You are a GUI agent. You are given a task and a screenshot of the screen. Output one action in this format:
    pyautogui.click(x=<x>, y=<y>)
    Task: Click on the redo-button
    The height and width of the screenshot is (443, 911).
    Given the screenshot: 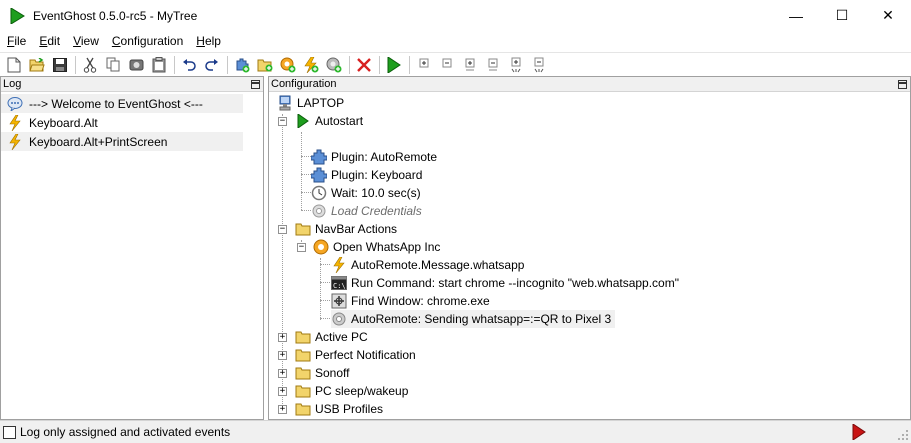 What is the action you would take?
    pyautogui.click(x=212, y=65)
    